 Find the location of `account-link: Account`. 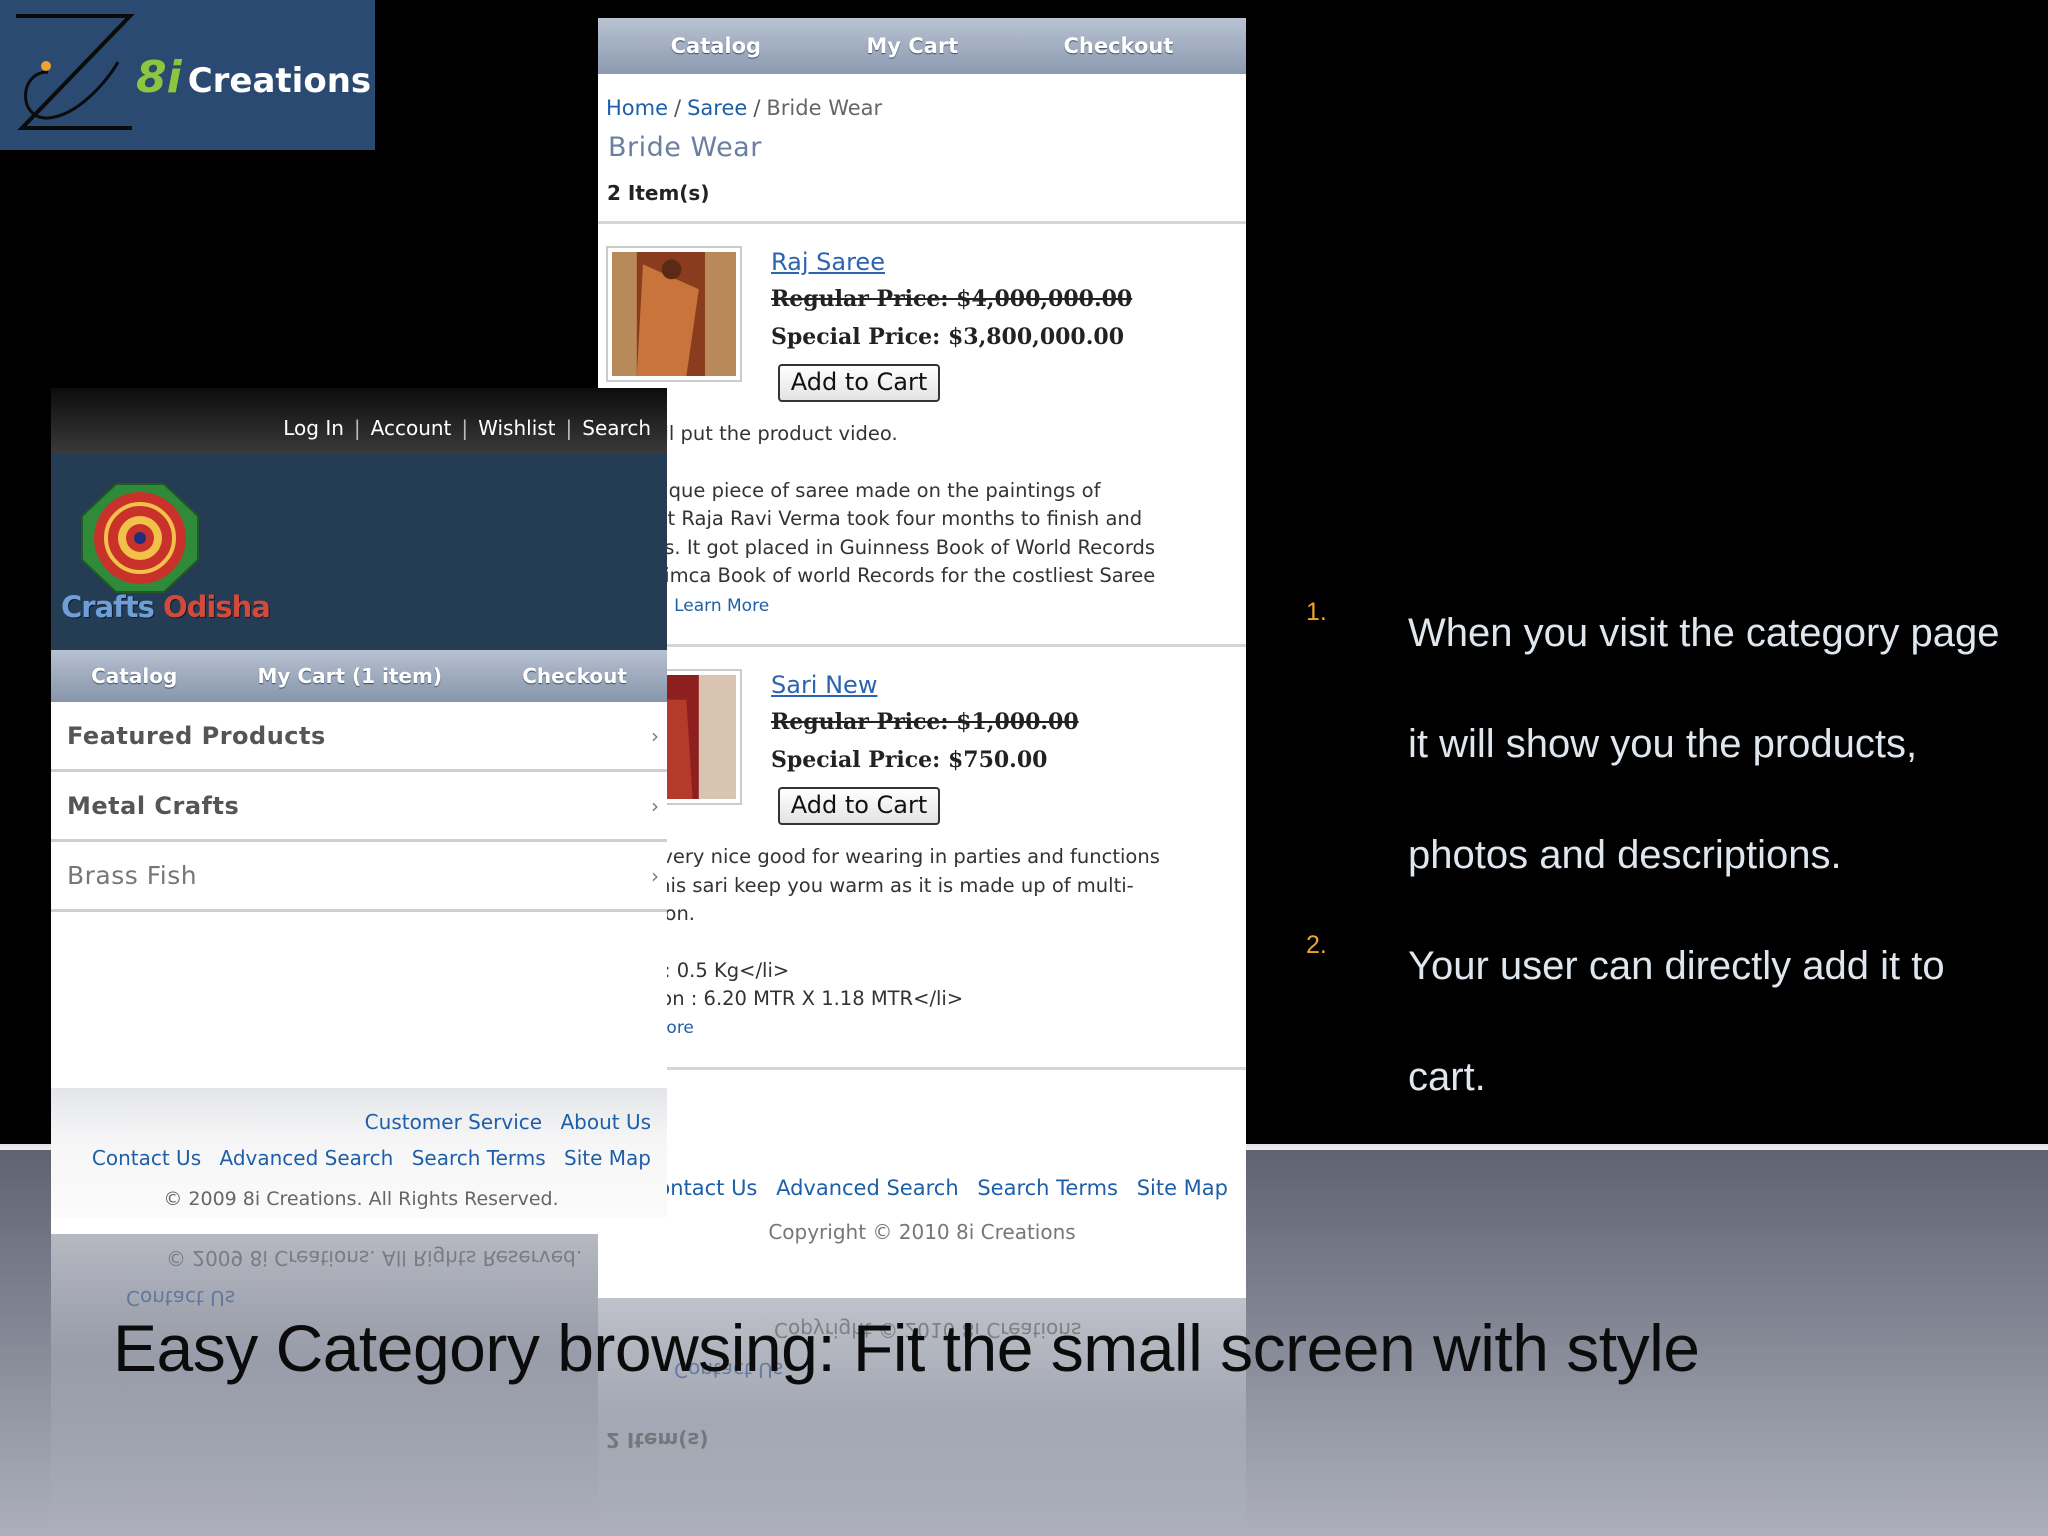

account-link: Account is located at coordinates (411, 428).